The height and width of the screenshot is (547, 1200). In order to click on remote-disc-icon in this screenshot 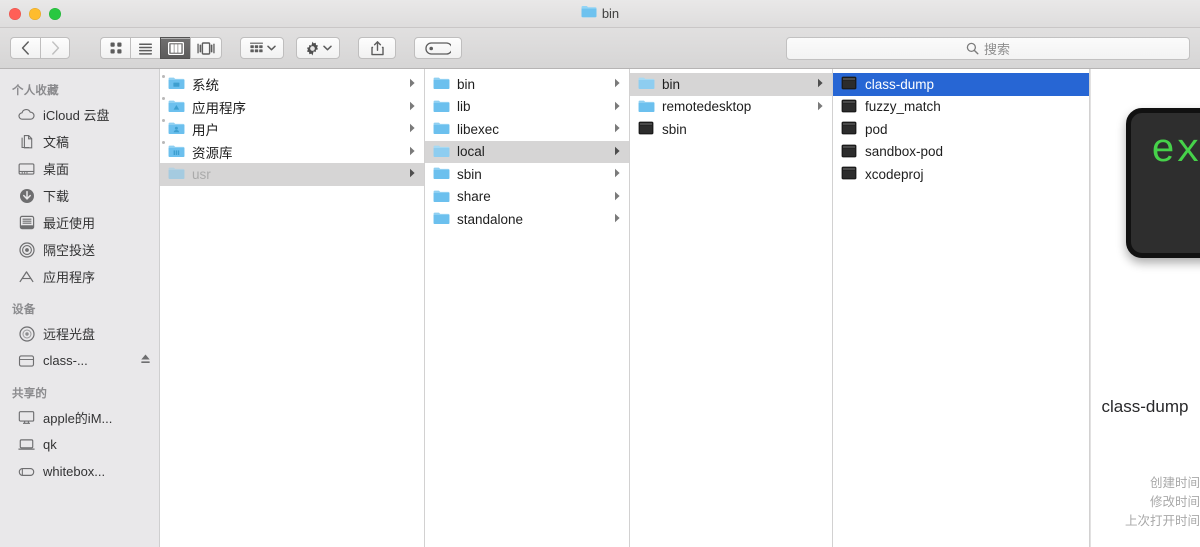, I will do `click(26, 333)`.